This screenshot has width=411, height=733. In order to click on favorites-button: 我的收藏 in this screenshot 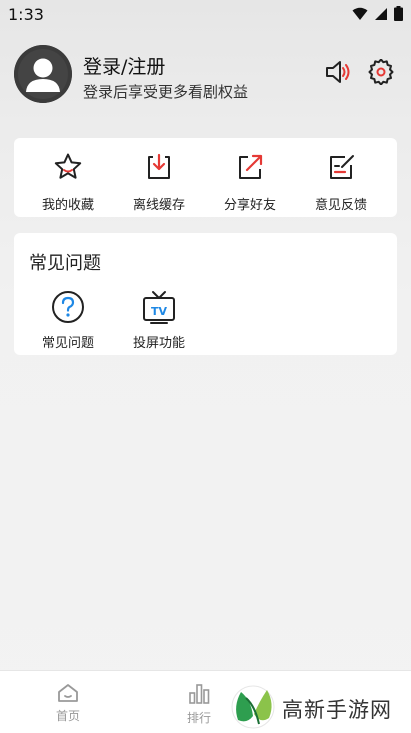, I will do `click(68, 182)`.